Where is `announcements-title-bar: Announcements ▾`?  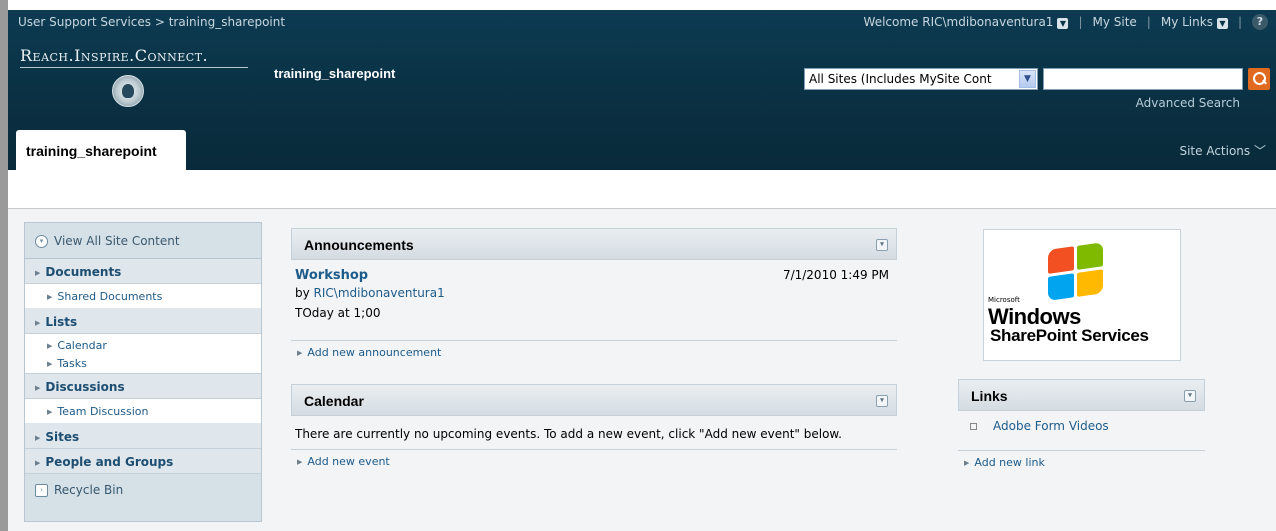
announcements-title-bar: Announcements ▾ is located at coordinates (594, 244).